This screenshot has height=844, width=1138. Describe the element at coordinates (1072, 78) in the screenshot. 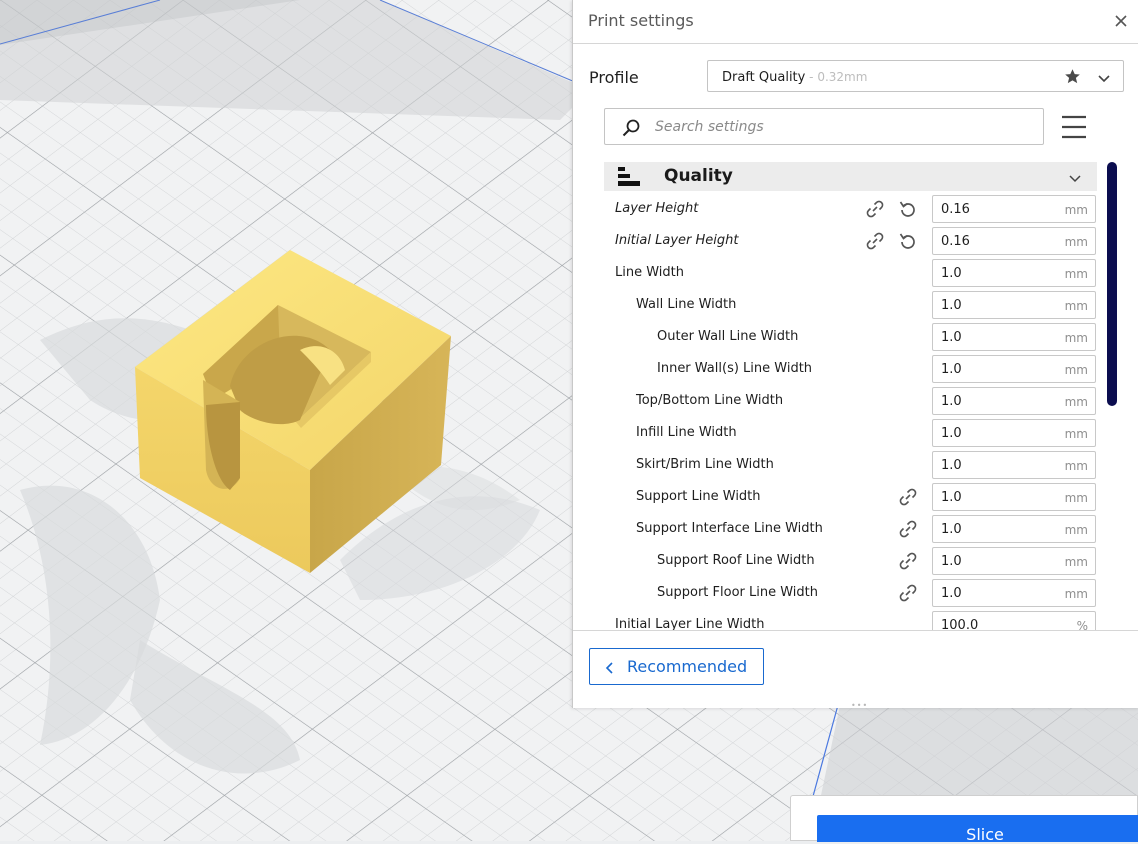

I see `star-icon` at that location.